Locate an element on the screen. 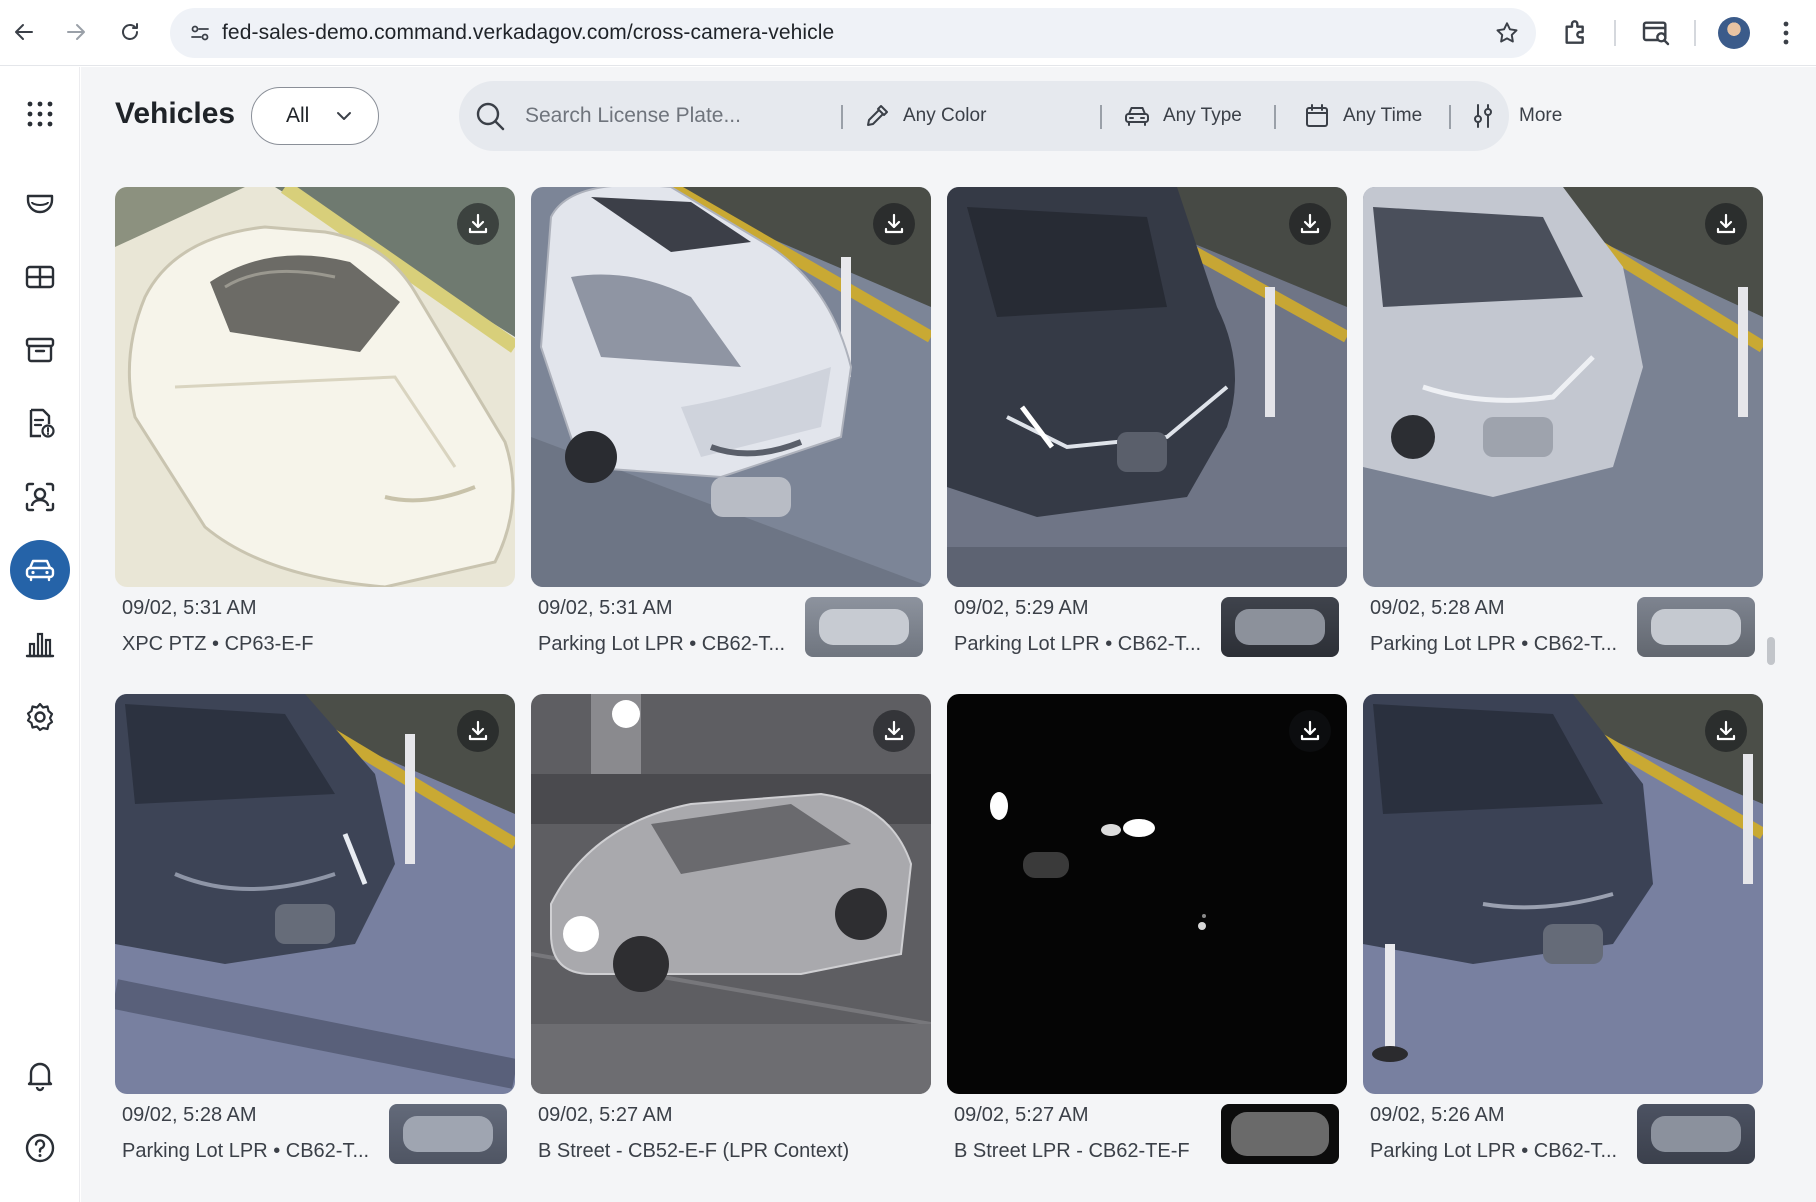 The image size is (1816, 1202). bookmark-star-icon is located at coordinates (1507, 33).